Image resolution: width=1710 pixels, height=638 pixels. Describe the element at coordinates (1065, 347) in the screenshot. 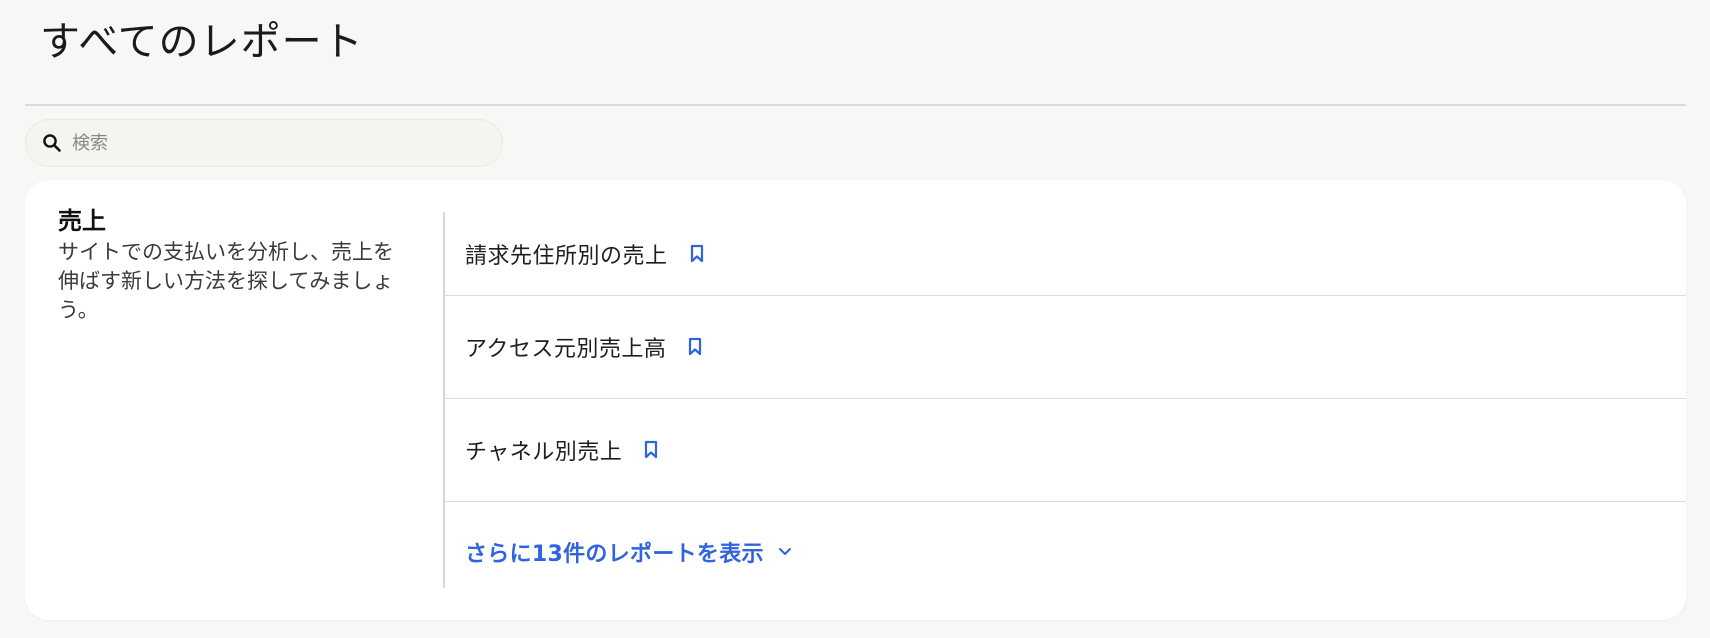

I see `report-item-sales-by-traffic-source: アクセス元別売上高` at that location.